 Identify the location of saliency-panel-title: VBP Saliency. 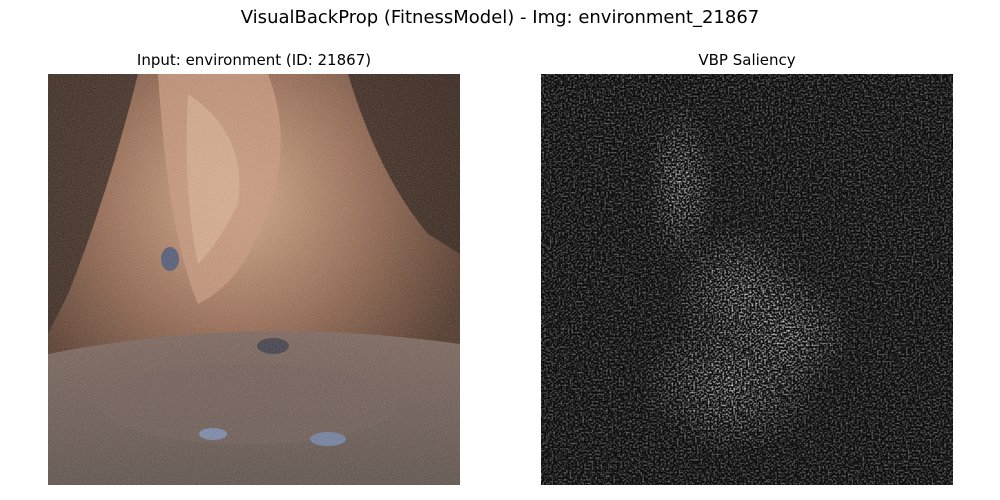
(747, 60).